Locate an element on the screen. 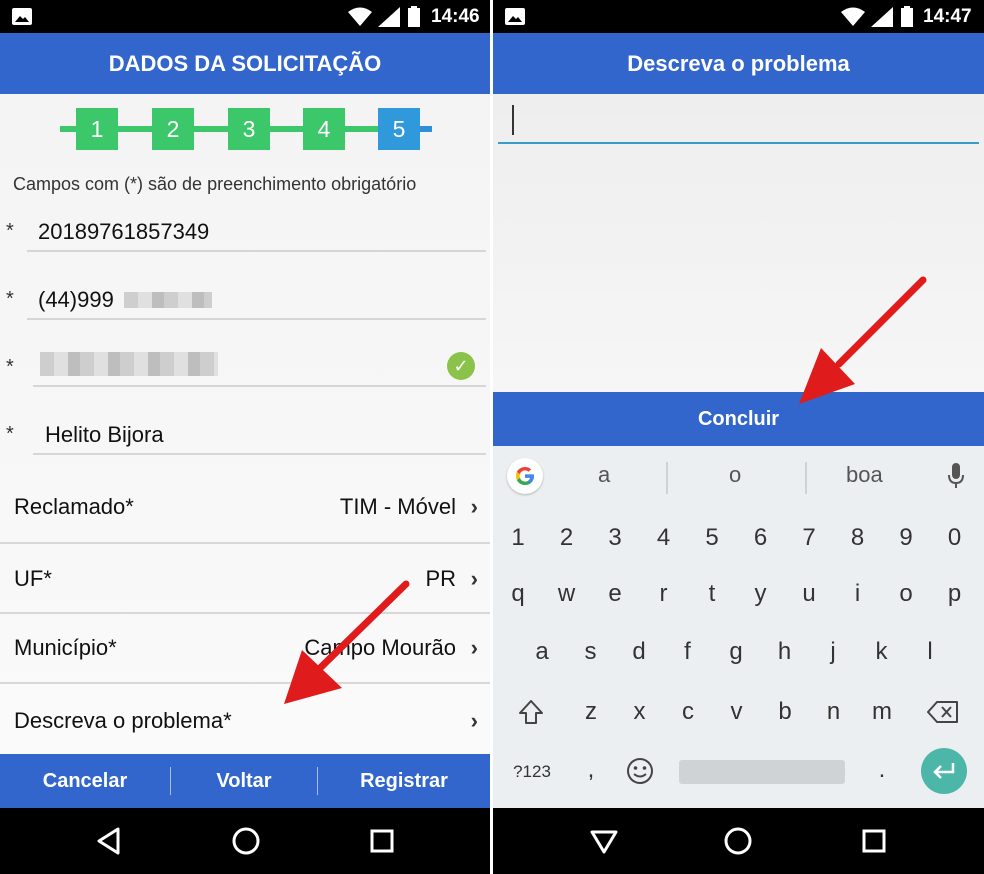 The height and width of the screenshot is (874, 984). symbols-key: ?123 is located at coordinates (532, 772).